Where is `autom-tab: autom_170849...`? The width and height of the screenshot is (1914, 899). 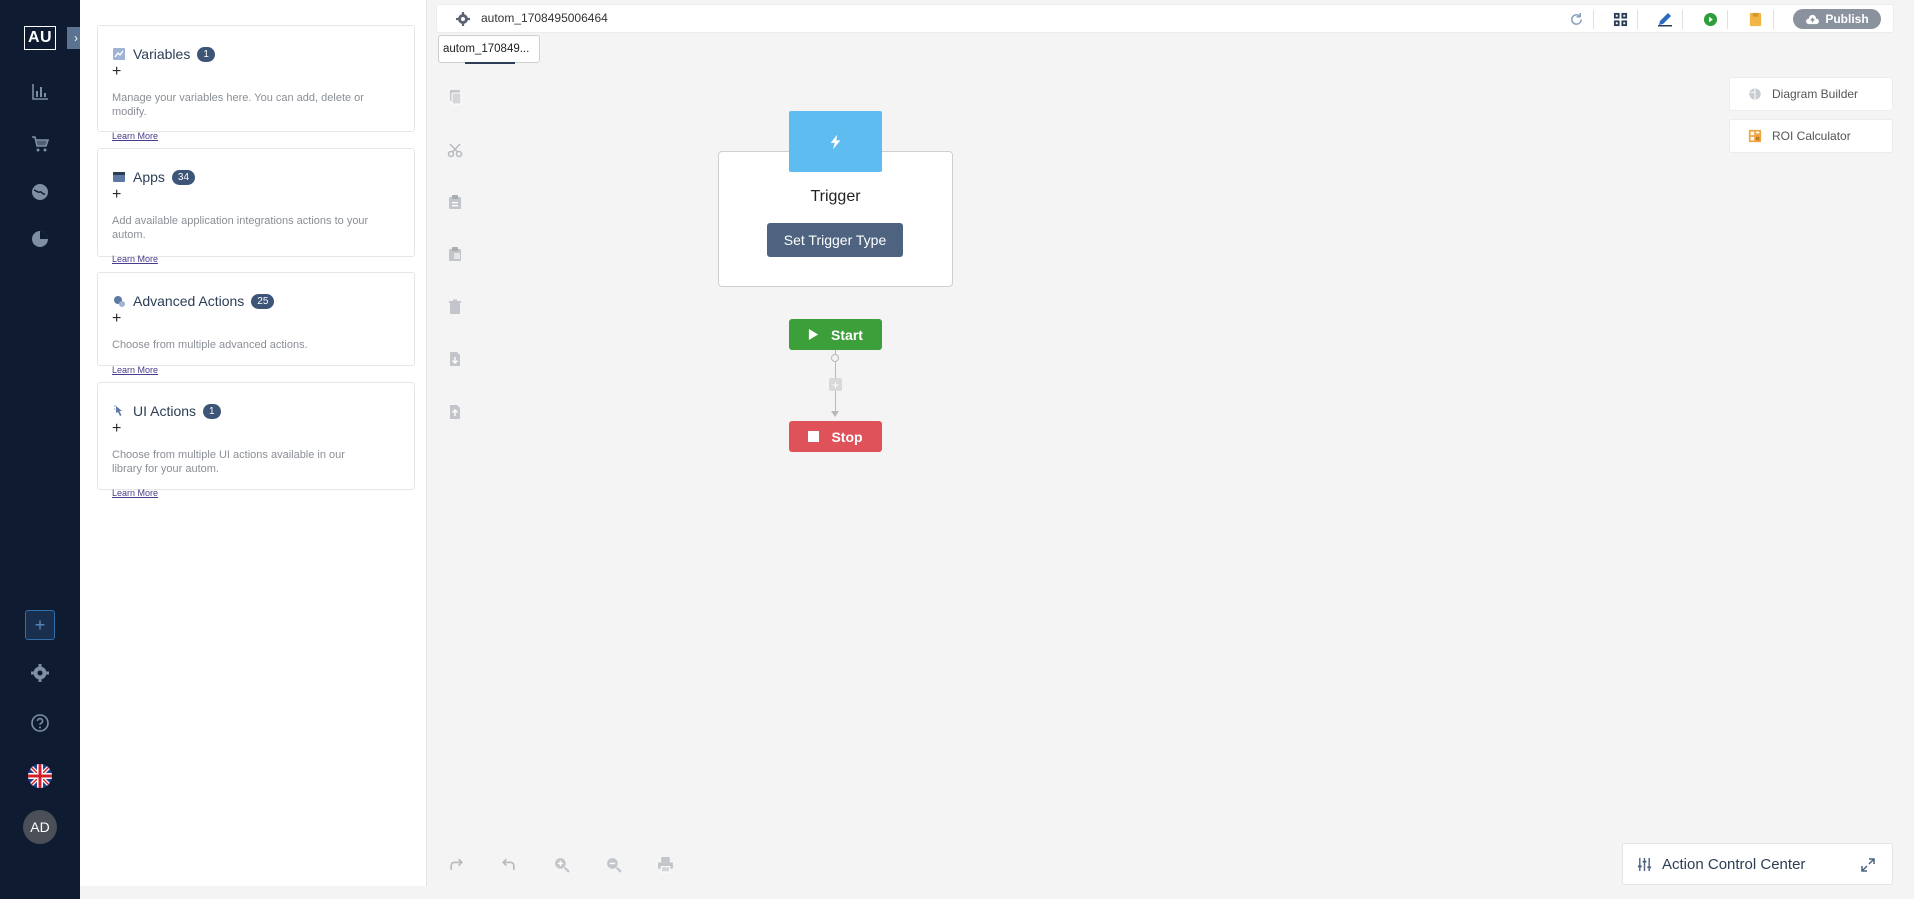
autom-tab: autom_170849... is located at coordinates (489, 49).